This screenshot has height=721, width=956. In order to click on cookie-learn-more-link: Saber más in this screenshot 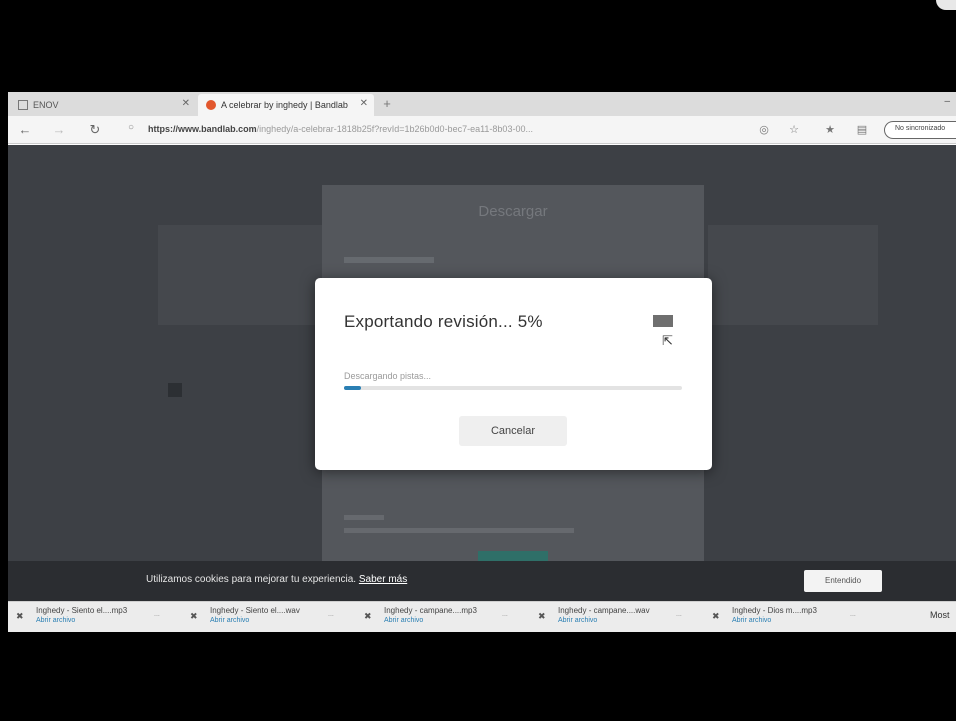, I will do `click(383, 579)`.